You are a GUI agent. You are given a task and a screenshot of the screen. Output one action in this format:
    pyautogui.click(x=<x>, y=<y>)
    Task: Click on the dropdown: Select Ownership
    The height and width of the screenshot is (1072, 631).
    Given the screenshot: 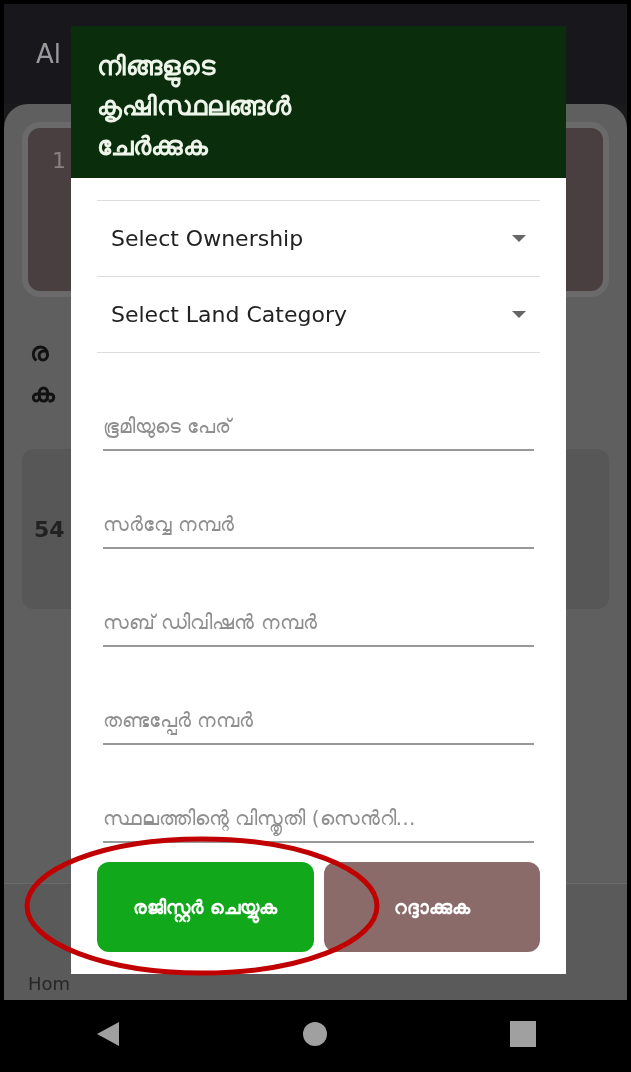 What is the action you would take?
    pyautogui.click(x=318, y=239)
    